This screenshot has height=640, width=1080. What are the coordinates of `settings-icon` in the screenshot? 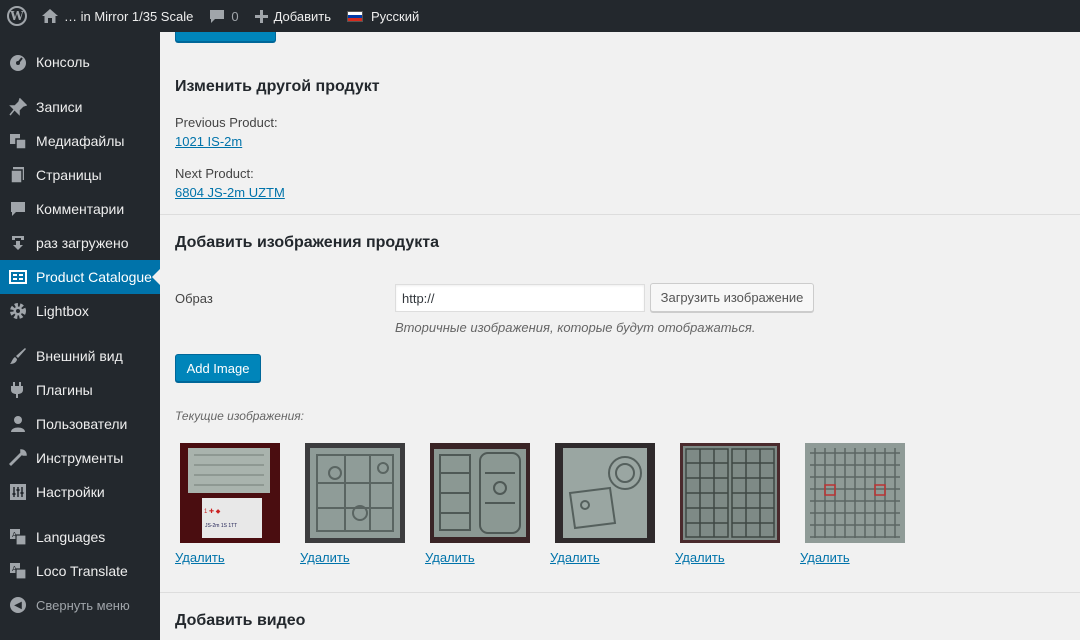 It's located at (18, 492).